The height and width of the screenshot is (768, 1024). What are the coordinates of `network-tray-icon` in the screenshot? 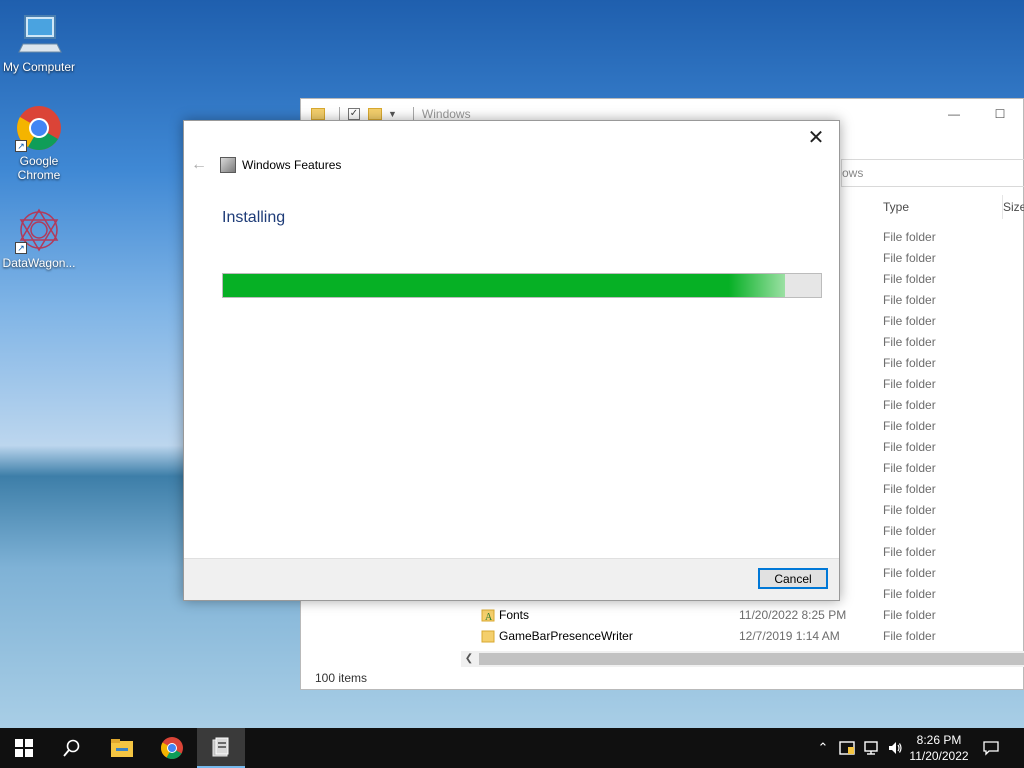 It's located at (871, 748).